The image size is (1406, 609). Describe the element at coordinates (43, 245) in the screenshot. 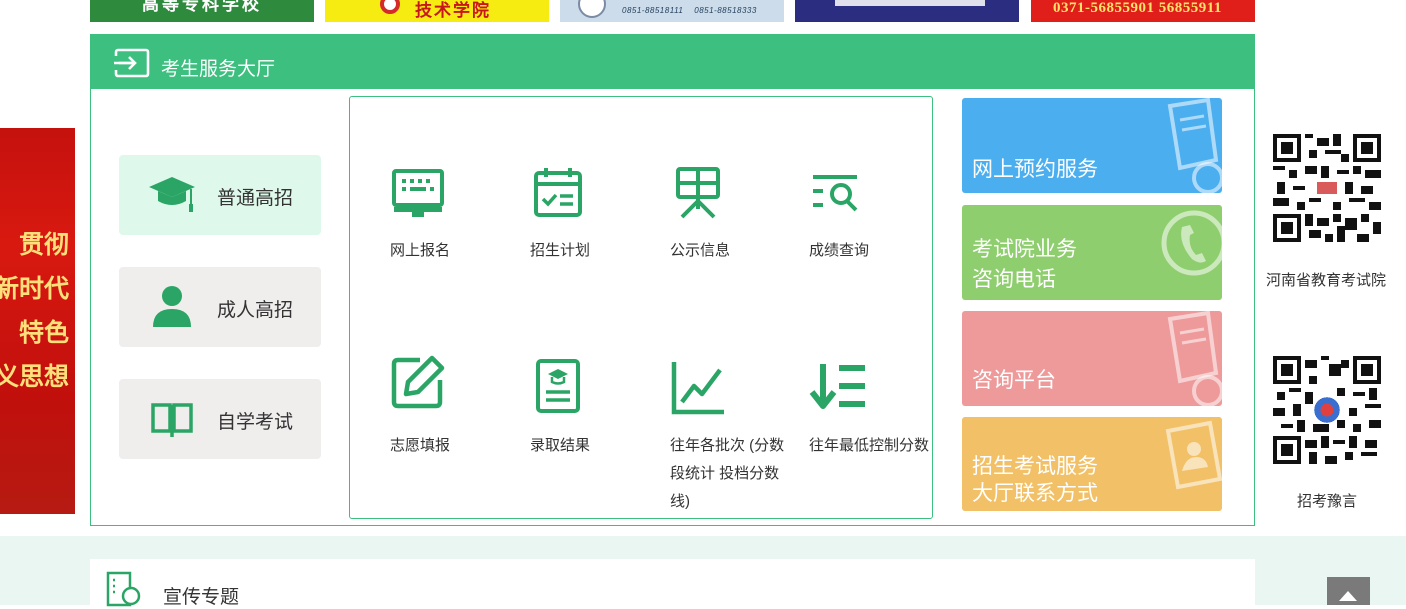

I see `banner-line: 贯彻` at that location.